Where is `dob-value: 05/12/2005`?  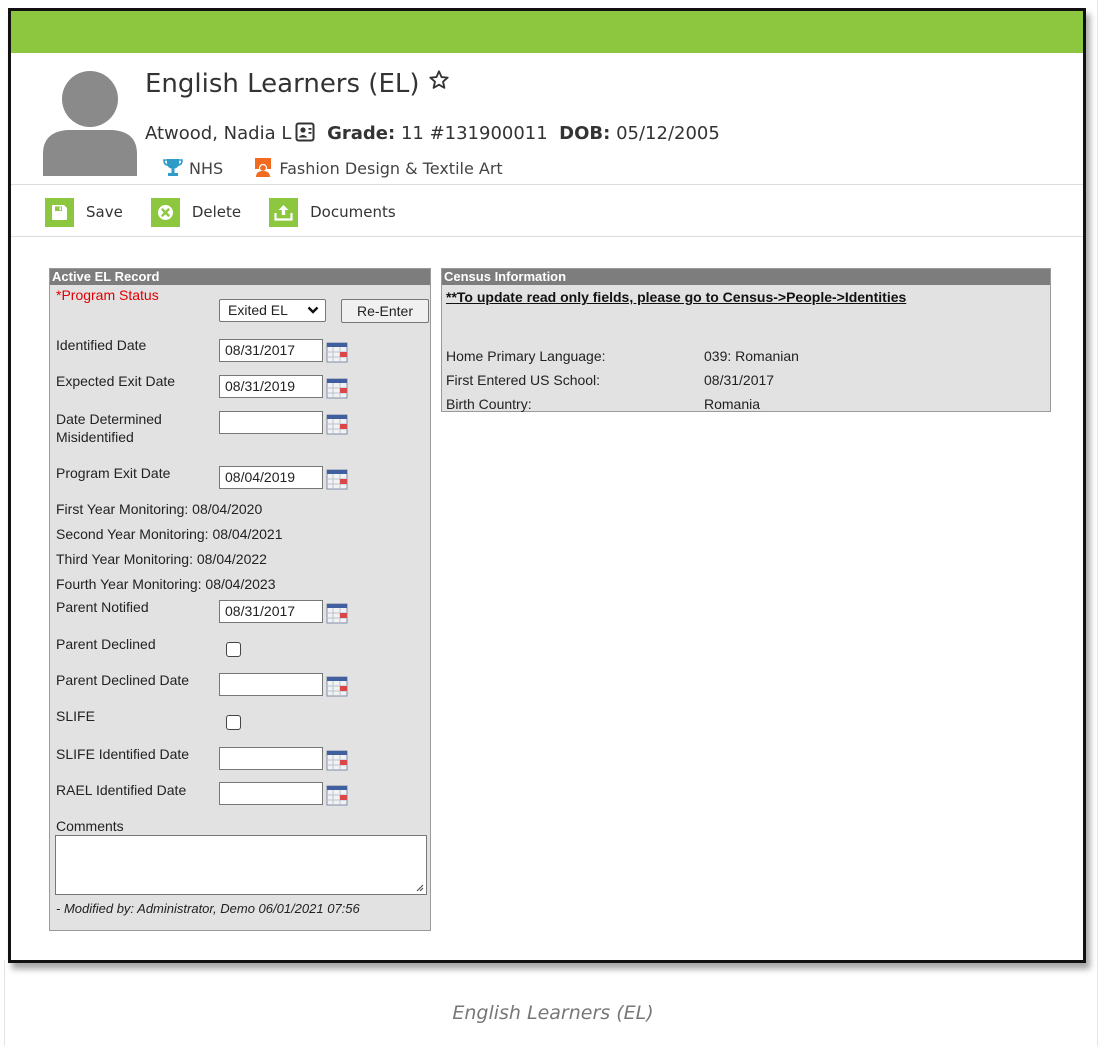
dob-value: 05/12/2005 is located at coordinates (668, 133).